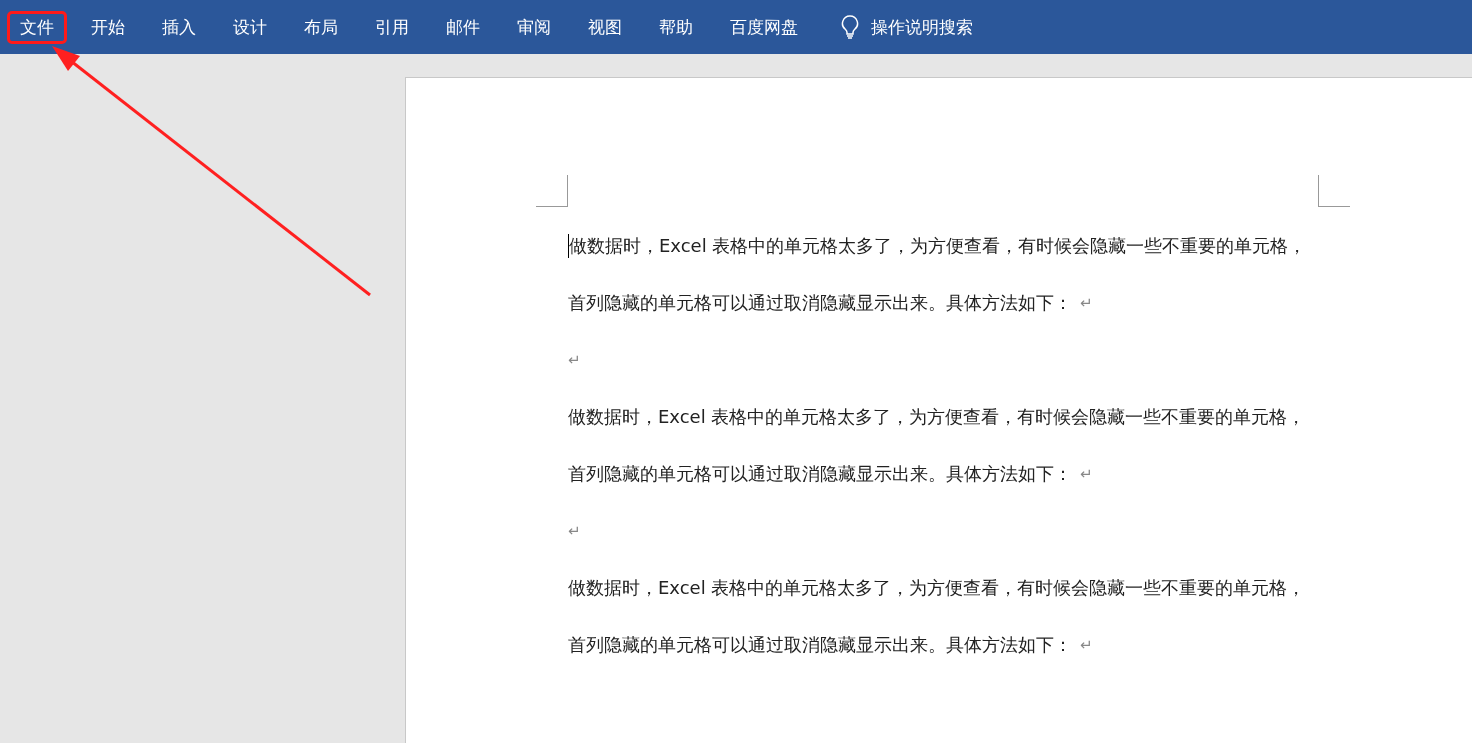 The image size is (1472, 743). I want to click on ribbon-tab: 布局, so click(321, 27).